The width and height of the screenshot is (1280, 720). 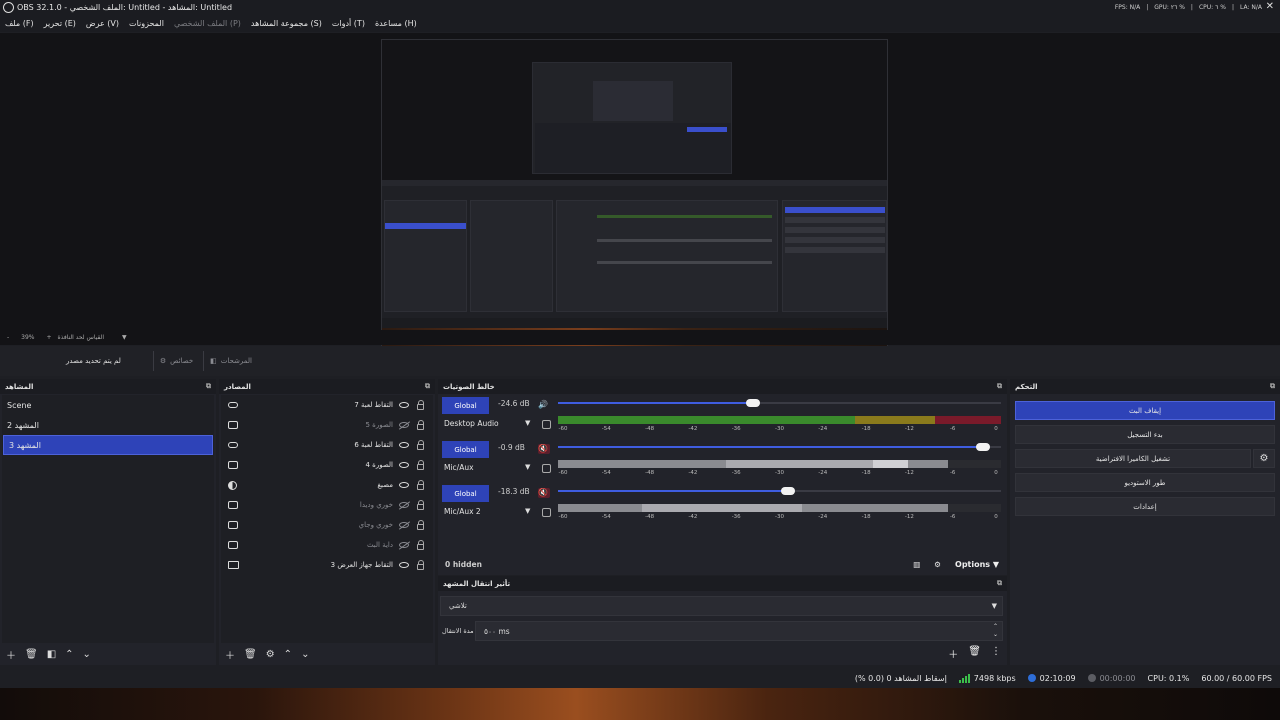 What do you see at coordinates (175, 361) in the screenshot?
I see `properties-button: ⚙ خصائص` at bounding box center [175, 361].